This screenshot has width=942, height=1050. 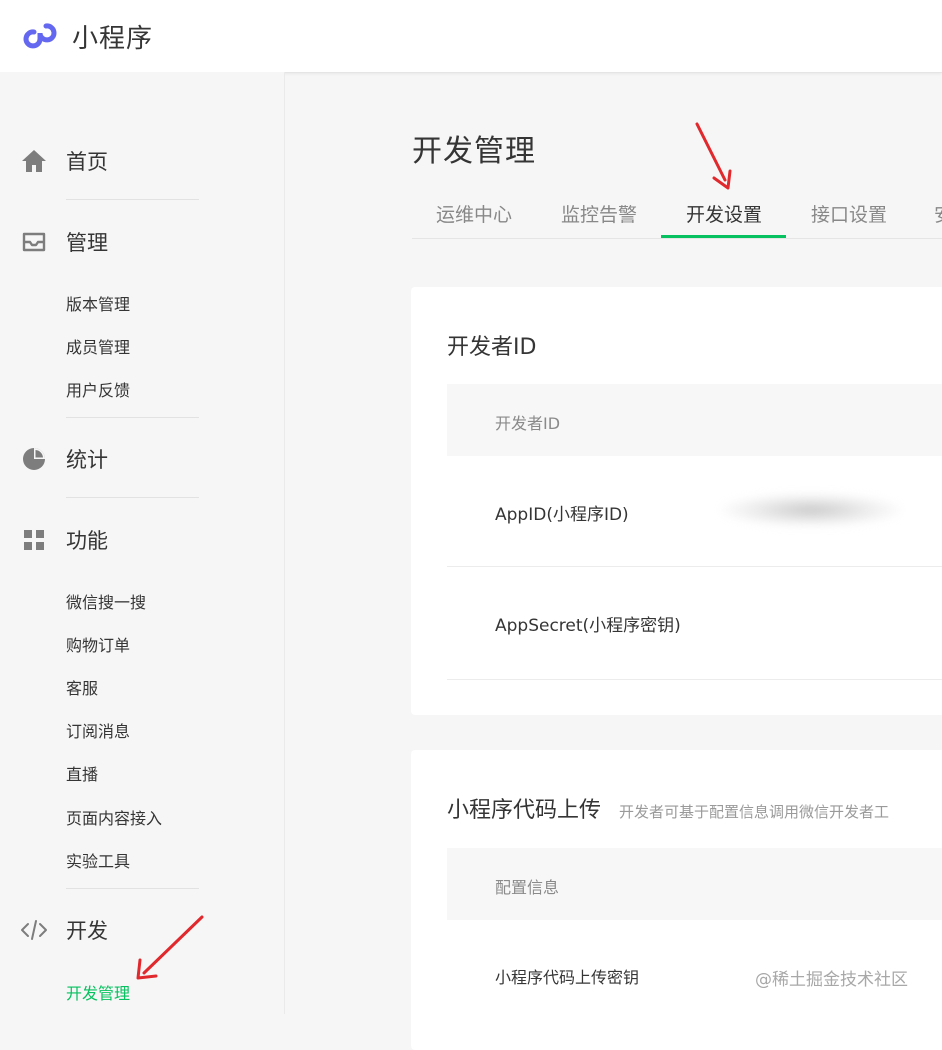 What do you see at coordinates (87, 931) in the screenshot?
I see `sidebar-group-label: 开发` at bounding box center [87, 931].